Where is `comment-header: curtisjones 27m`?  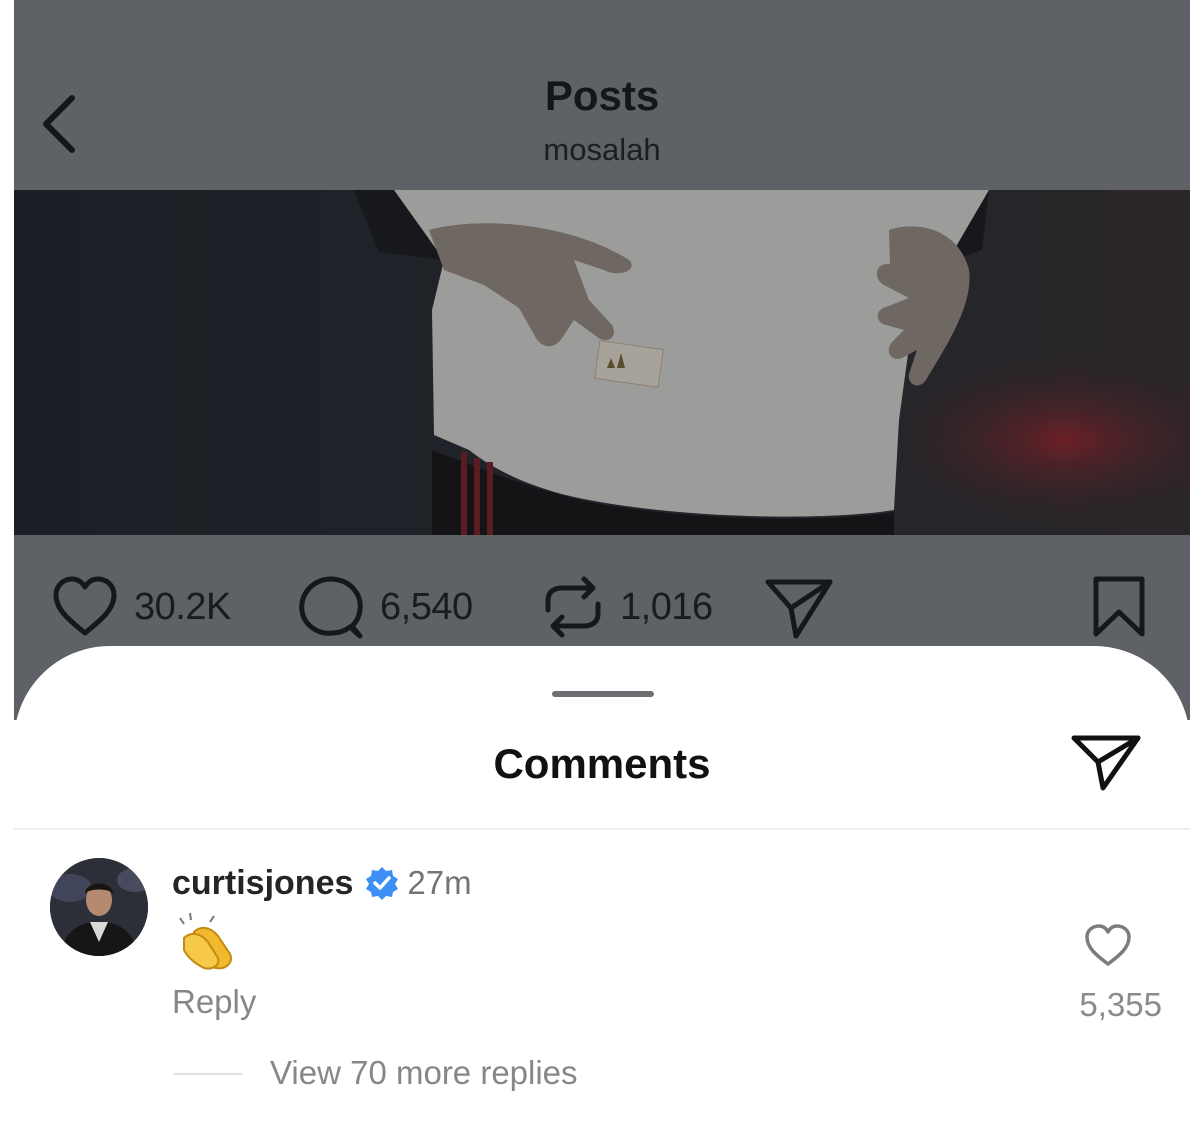
comment-header: curtisjones 27m is located at coordinates (322, 883).